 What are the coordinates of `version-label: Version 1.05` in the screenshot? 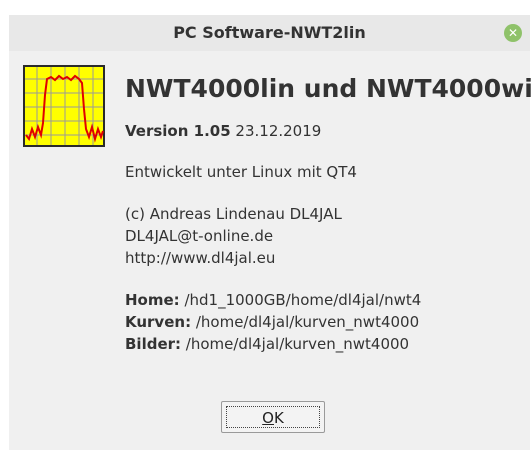 It's located at (178, 131).